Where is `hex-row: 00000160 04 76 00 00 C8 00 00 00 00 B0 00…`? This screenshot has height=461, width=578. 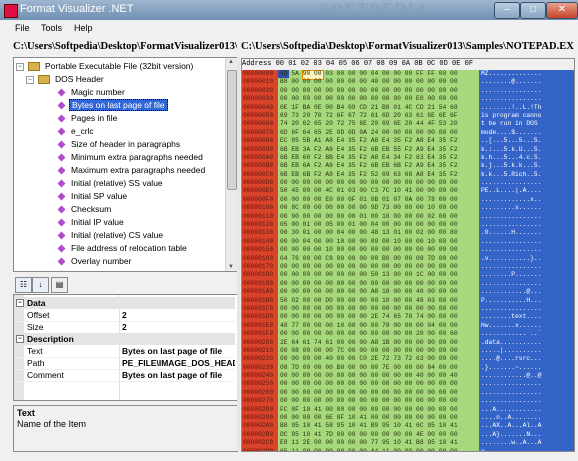 hex-row: 00000160 04 76 00 00 C8 00 00 00 00 B0 00… is located at coordinates (408, 259).